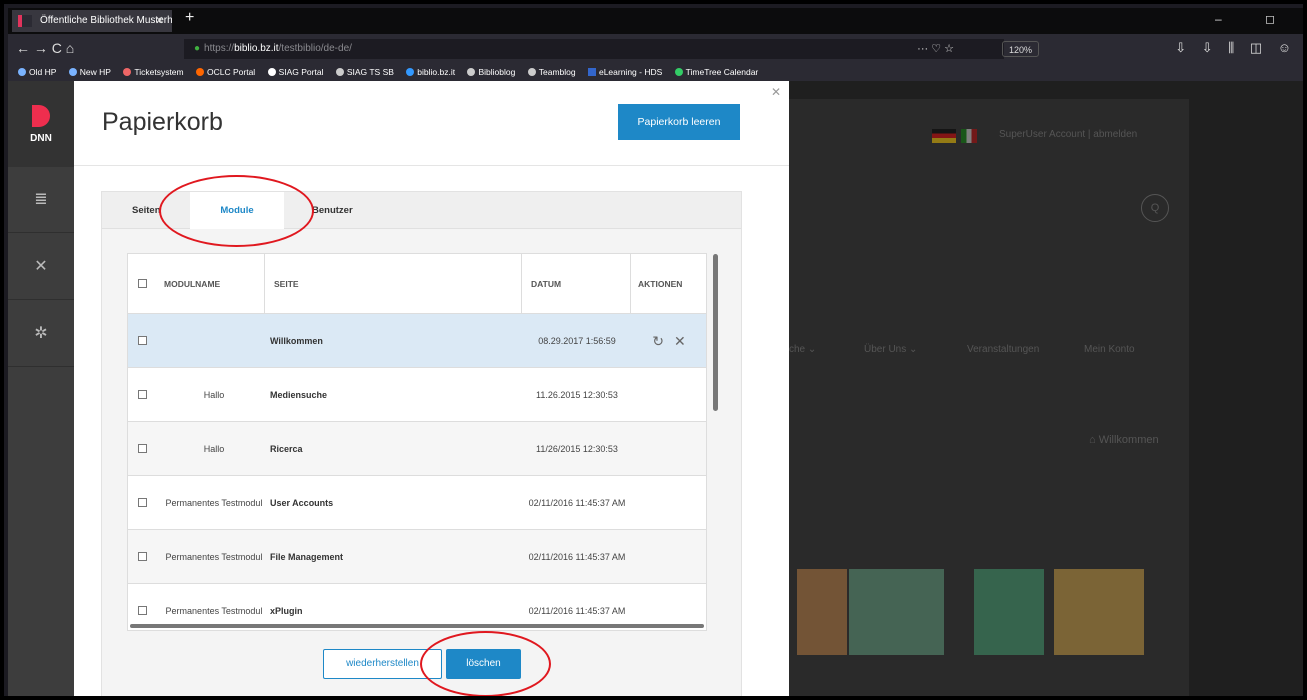 The height and width of the screenshot is (700, 1307). Describe the element at coordinates (41, 138) in the screenshot. I see `dnn-logo-text: DNN` at that location.